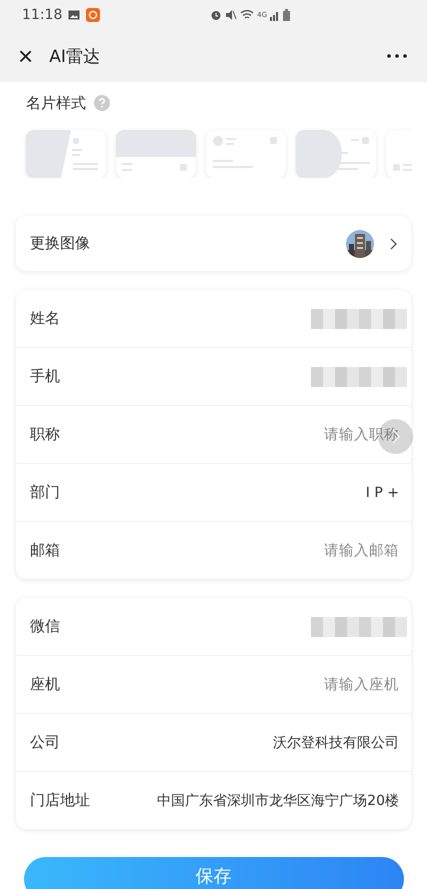 The width and height of the screenshot is (427, 889). What do you see at coordinates (42, 15) in the screenshot?
I see `status-time: 11:18` at bounding box center [42, 15].